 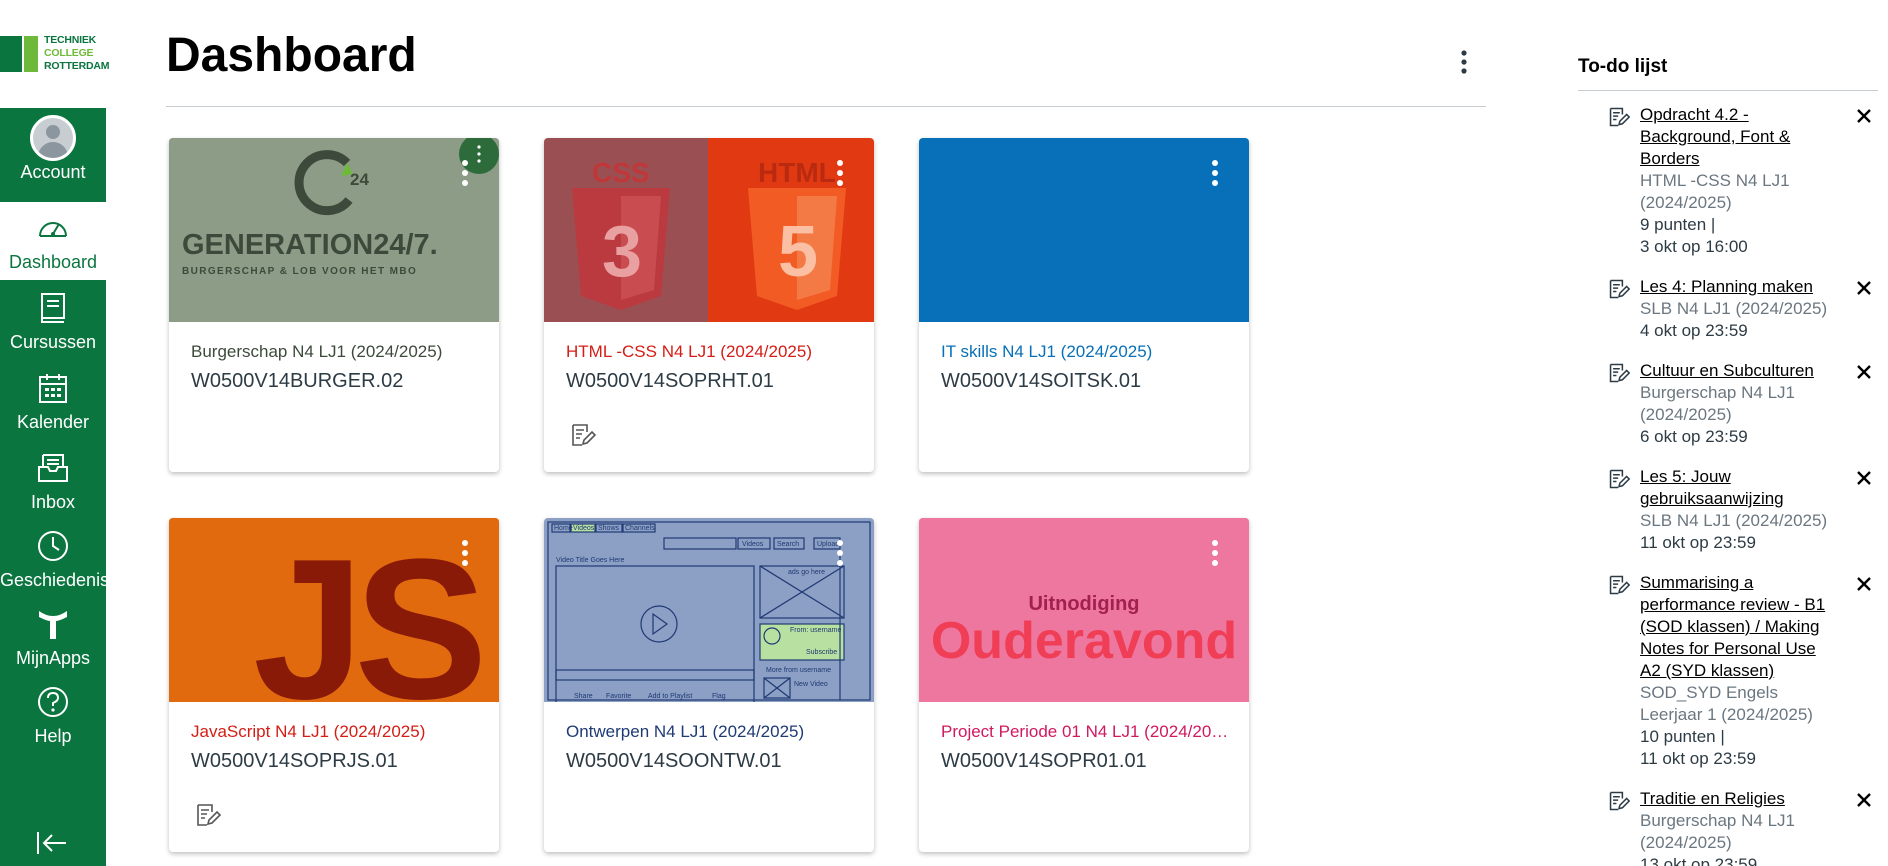 What do you see at coordinates (53, 172) in the screenshot?
I see `nav-account-label: Account` at bounding box center [53, 172].